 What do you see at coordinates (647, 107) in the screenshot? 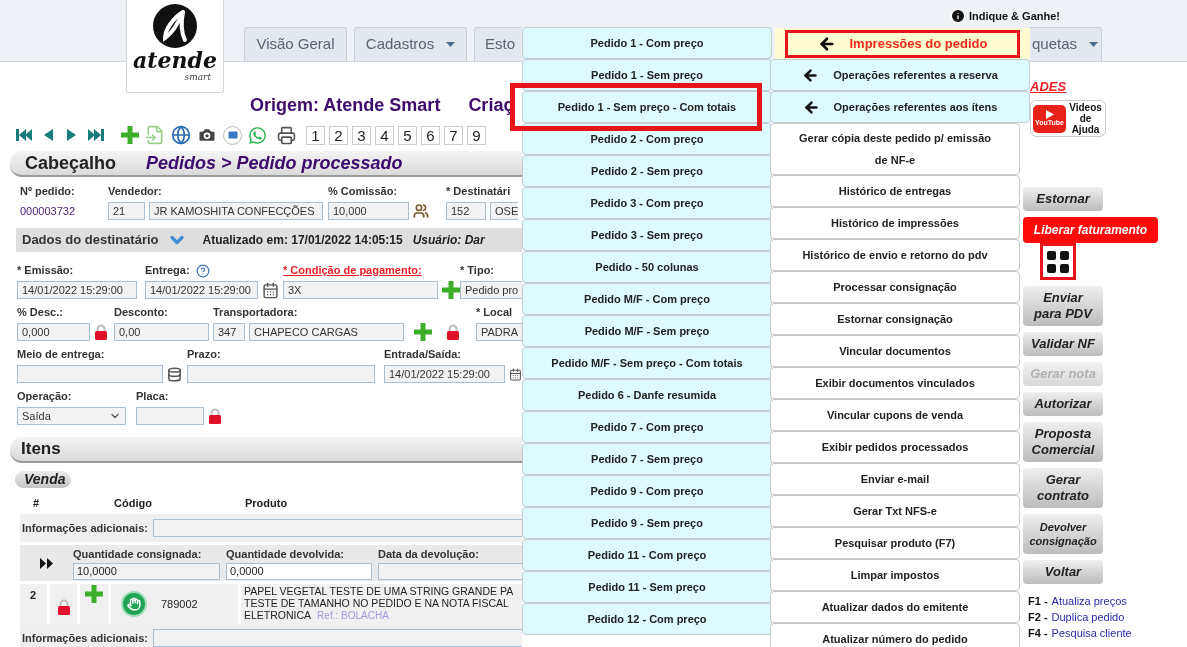
I see `print-menu-item: Pedido 1 - Sem preço - Com totais` at bounding box center [647, 107].